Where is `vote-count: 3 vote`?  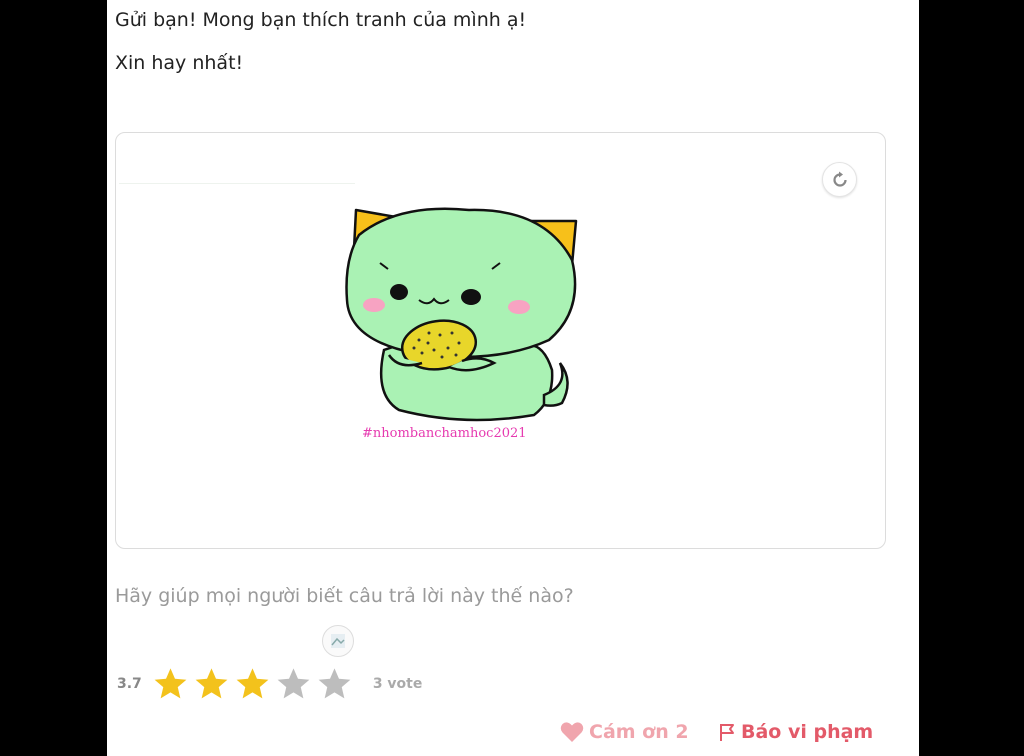 vote-count: 3 vote is located at coordinates (397, 684).